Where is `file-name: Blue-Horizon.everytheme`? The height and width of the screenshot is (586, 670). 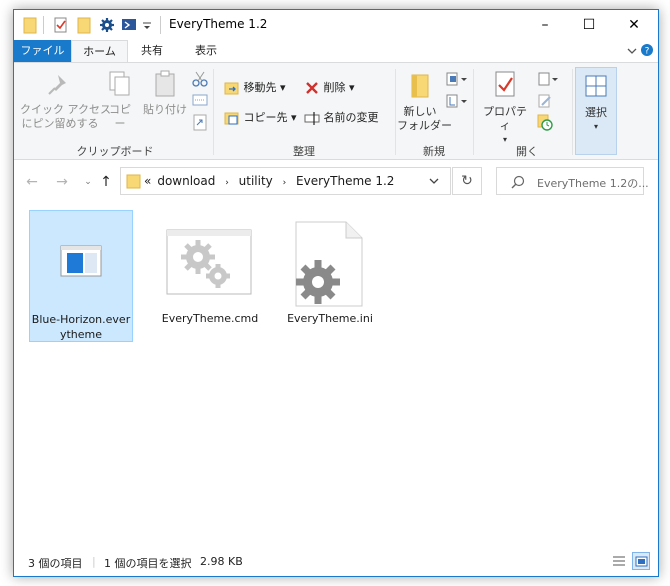
file-name: Blue-Horizon.everytheme is located at coordinates (81, 327).